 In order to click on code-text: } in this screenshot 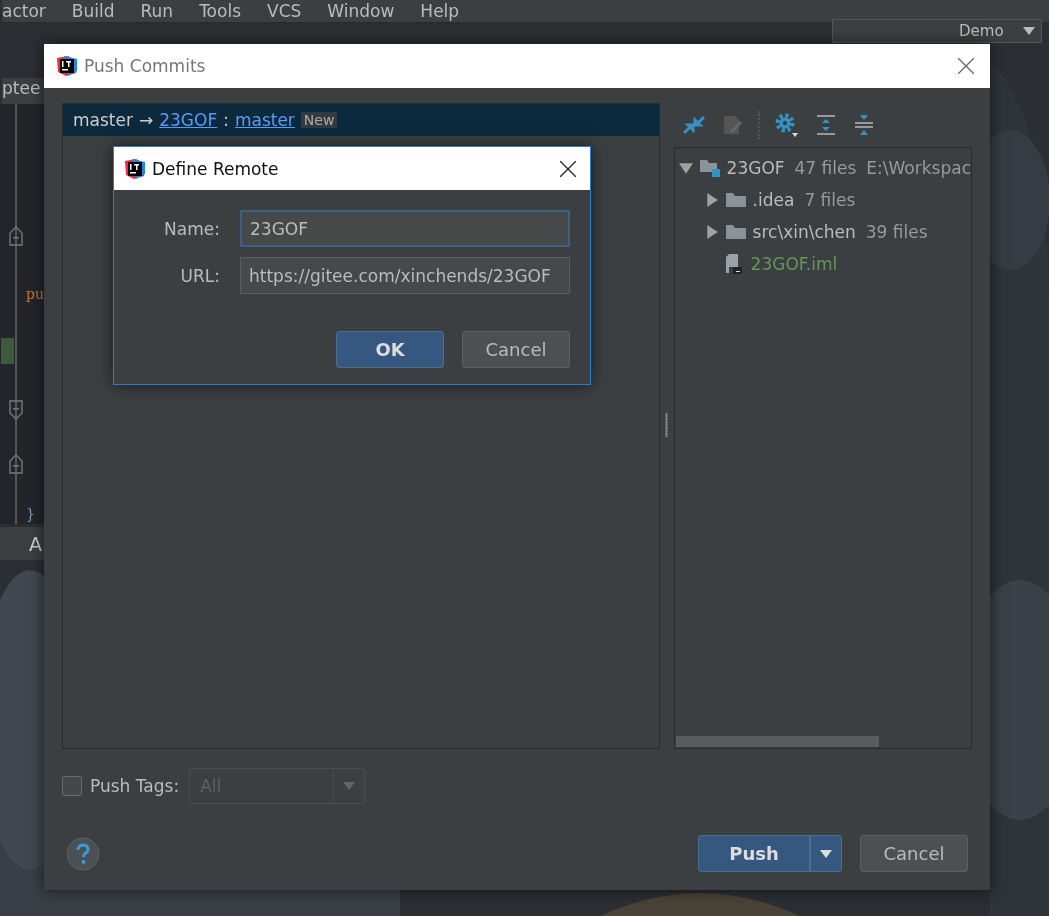, I will do `click(30, 514)`.